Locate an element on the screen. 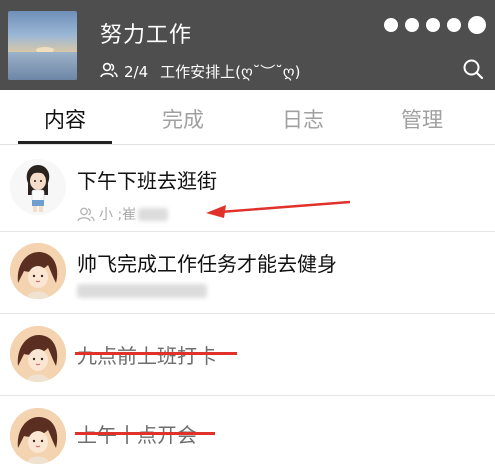 This screenshot has height=475, width=495. blurred-members is located at coordinates (142, 291).